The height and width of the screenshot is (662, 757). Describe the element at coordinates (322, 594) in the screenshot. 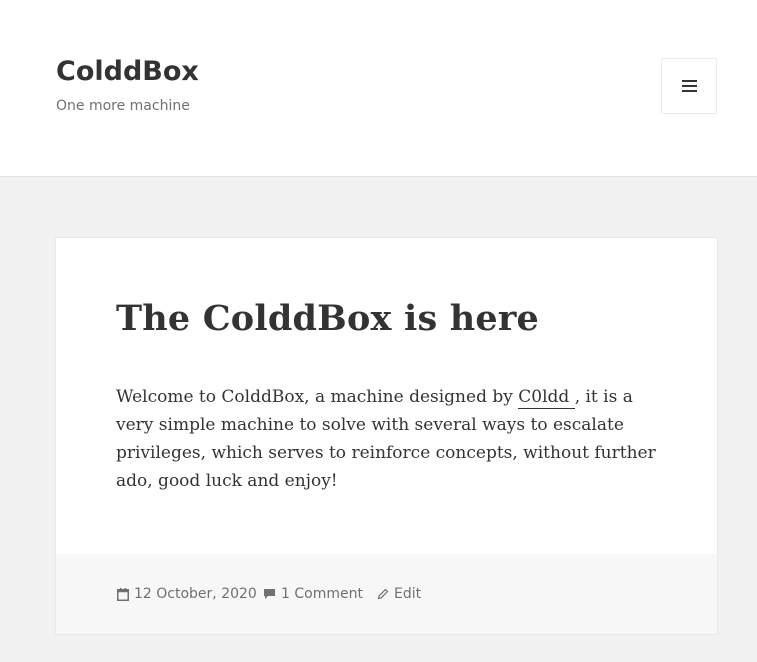

I see `comments-link: 1 Comment` at that location.